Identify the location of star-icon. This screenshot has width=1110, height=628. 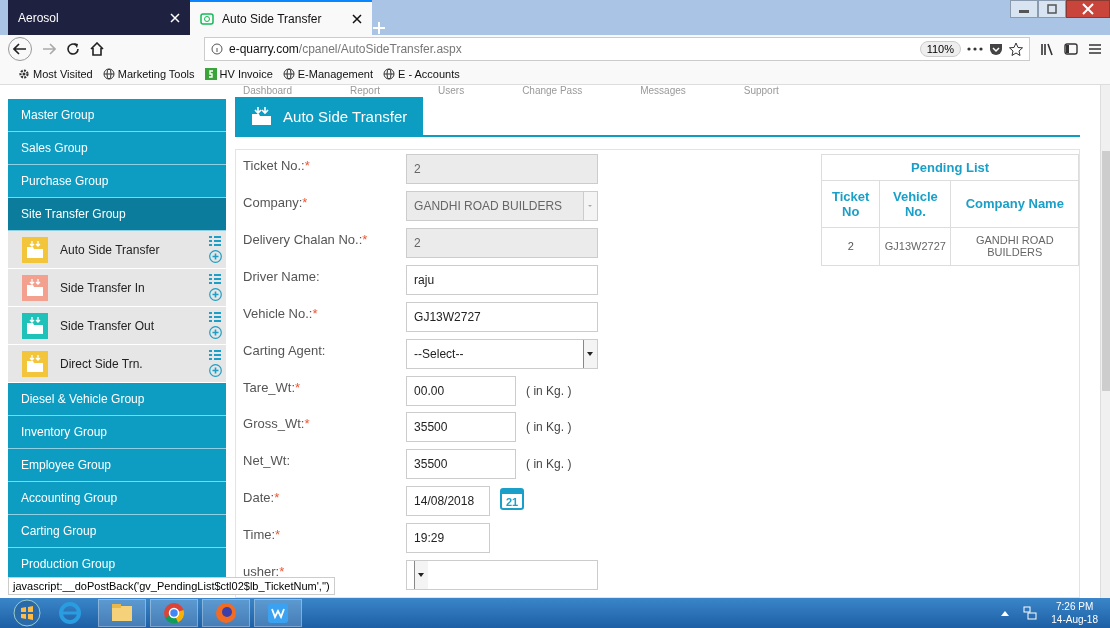
(1016, 49).